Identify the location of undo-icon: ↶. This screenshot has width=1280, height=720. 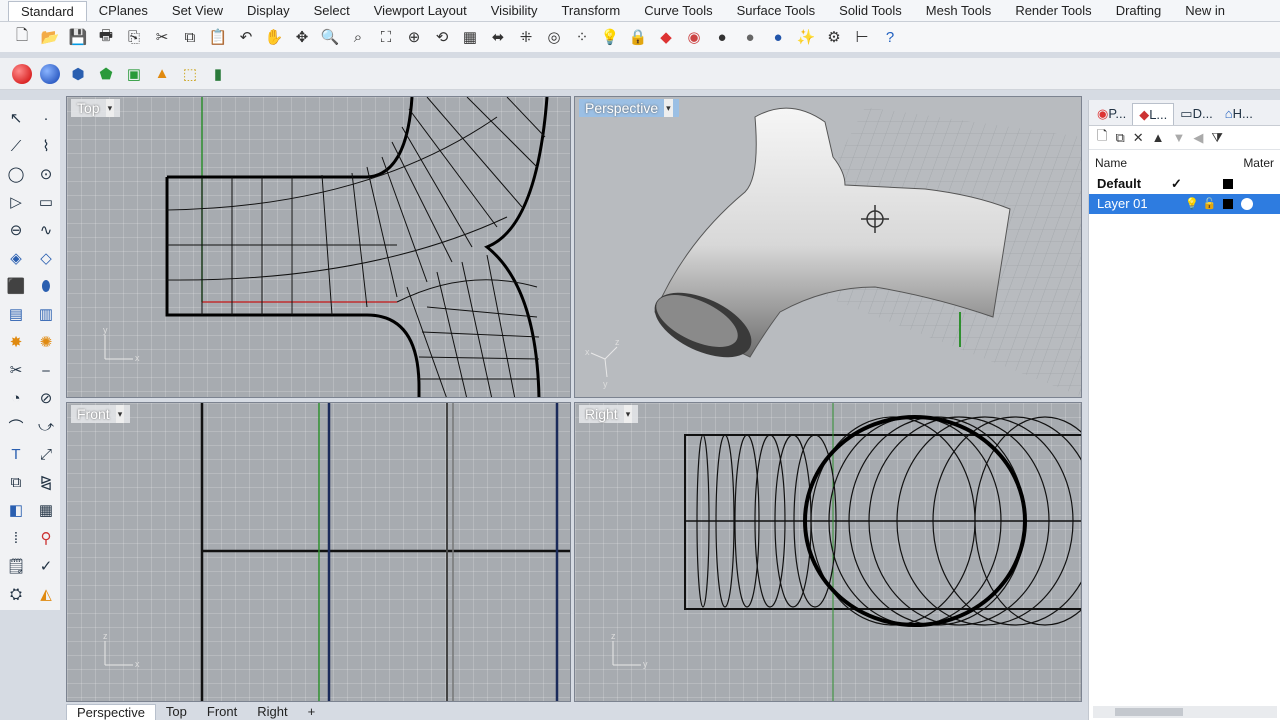
(246, 37).